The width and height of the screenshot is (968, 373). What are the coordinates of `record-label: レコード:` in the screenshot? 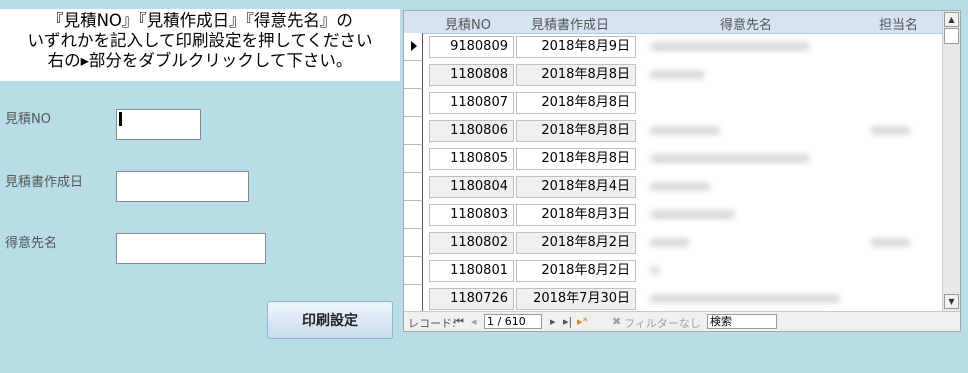 It's located at (432, 323).